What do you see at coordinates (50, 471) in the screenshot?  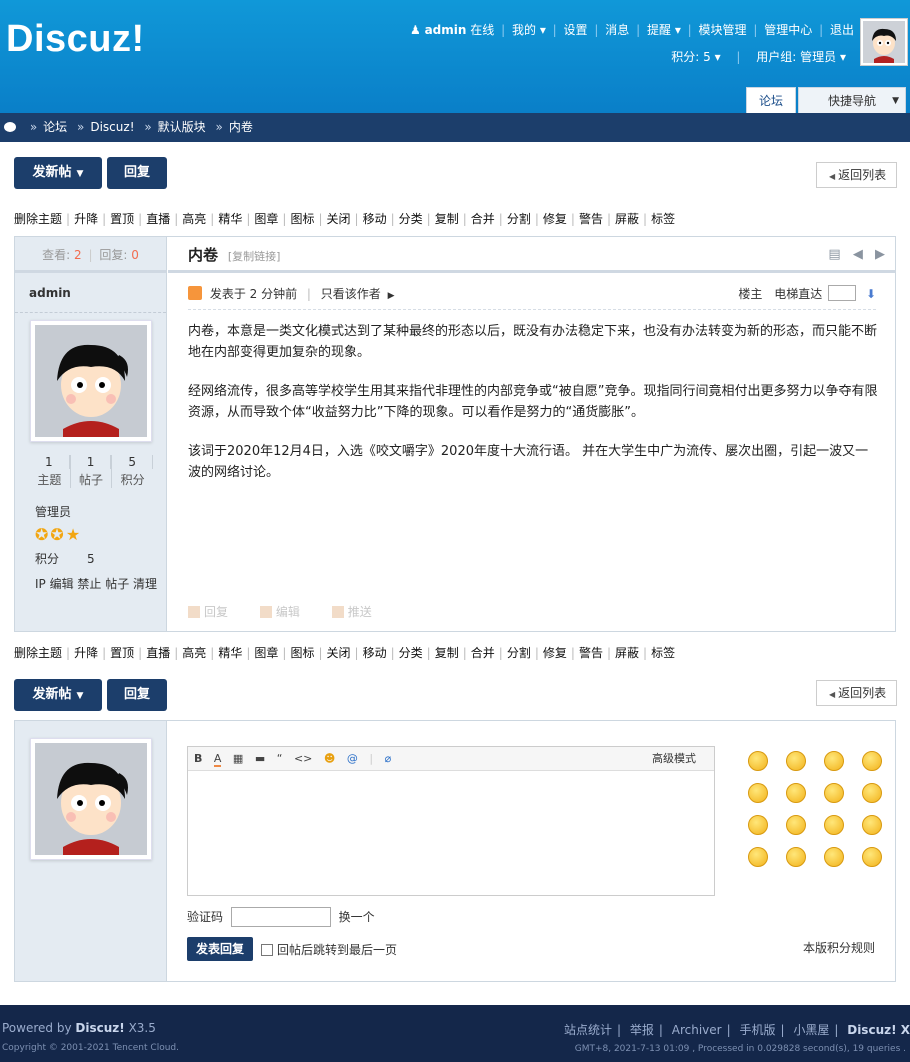 I see `stat-threads: 1 主题` at bounding box center [50, 471].